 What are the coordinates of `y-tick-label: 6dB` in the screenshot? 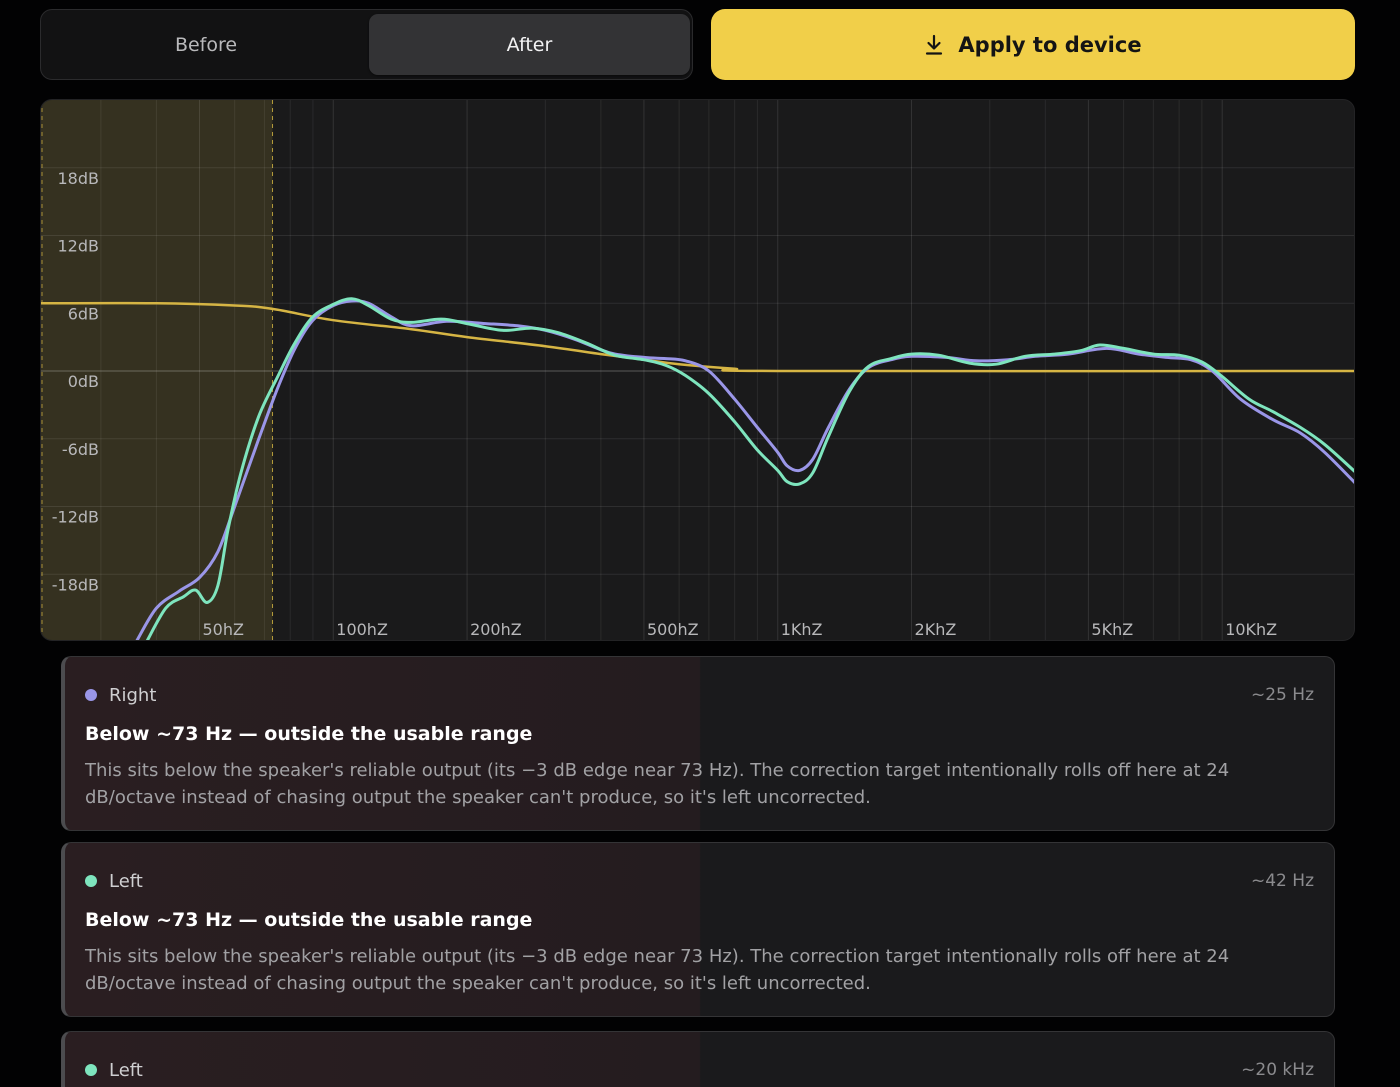 It's located at (83, 313).